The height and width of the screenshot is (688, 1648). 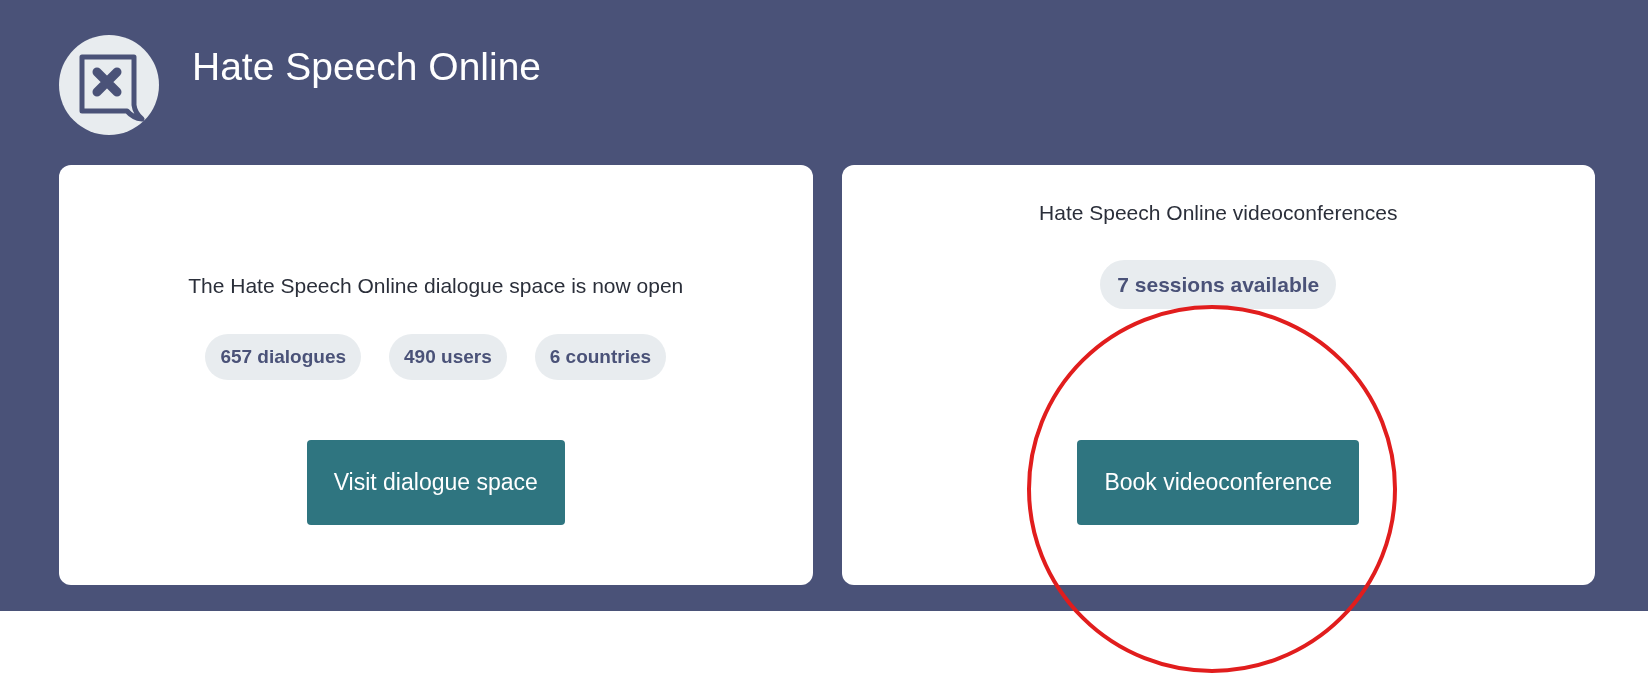 What do you see at coordinates (283, 357) in the screenshot?
I see `stat-badge: 657 dialogues` at bounding box center [283, 357].